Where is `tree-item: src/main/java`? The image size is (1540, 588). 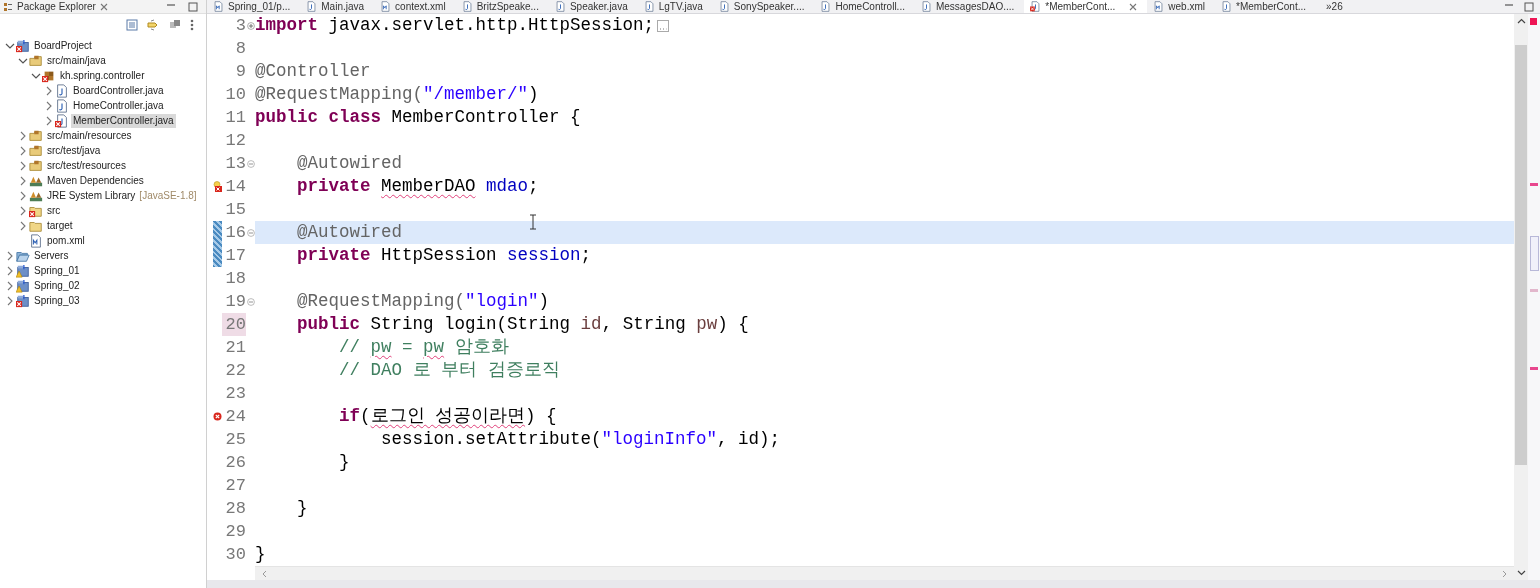 tree-item: src/main/java is located at coordinates (76, 60).